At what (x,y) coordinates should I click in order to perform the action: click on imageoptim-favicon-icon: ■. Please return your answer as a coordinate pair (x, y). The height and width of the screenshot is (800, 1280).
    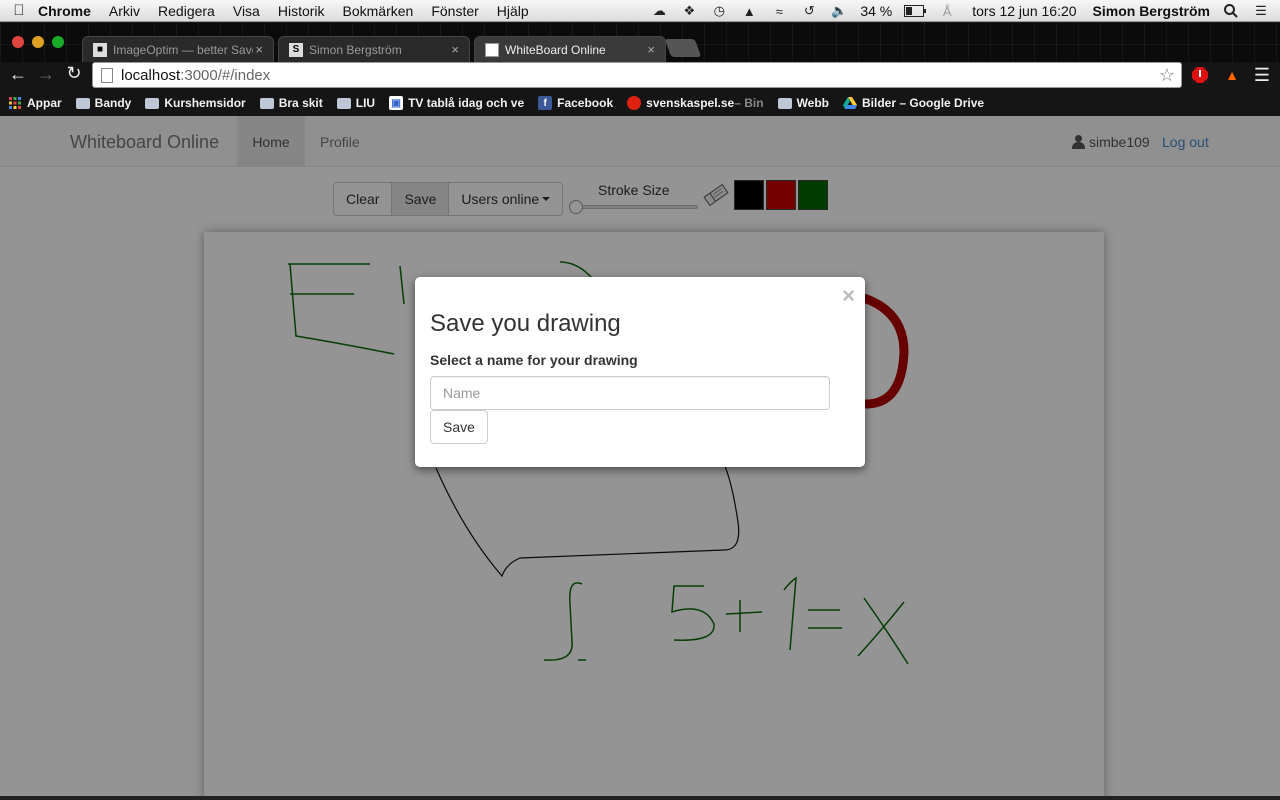
    Looking at the image, I should click on (100, 49).